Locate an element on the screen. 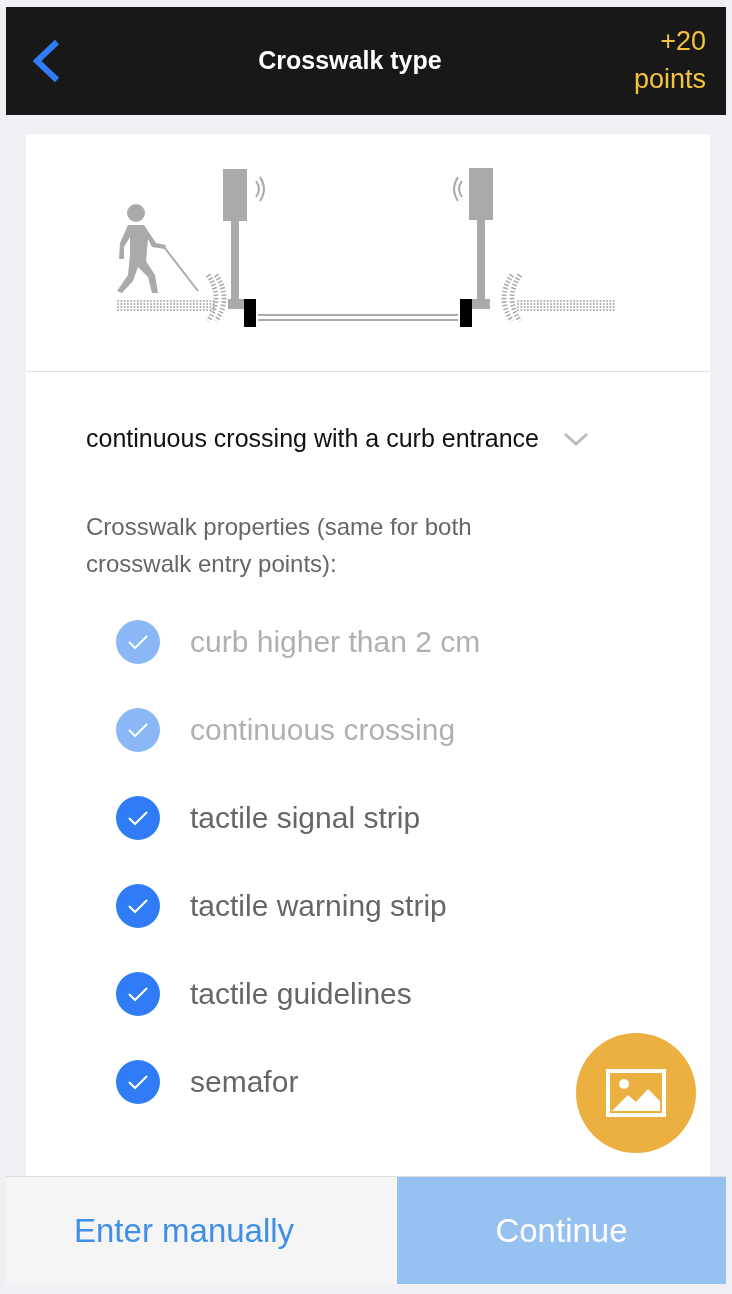  image-icon is located at coordinates (636, 1093).